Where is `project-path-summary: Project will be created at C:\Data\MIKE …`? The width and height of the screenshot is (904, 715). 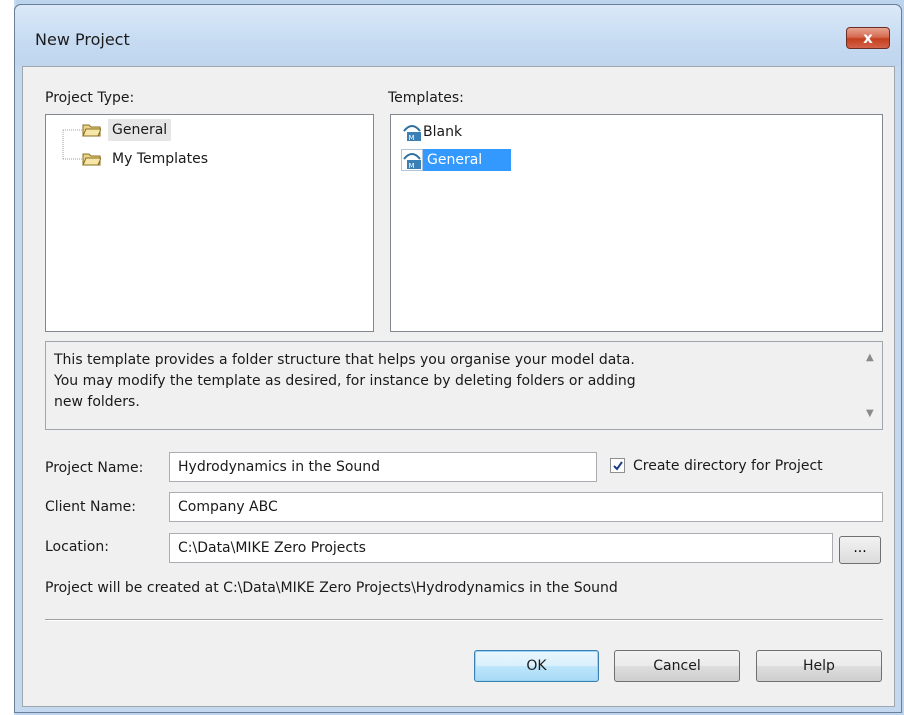 project-path-summary: Project will be created at C:\Data\MIKE … is located at coordinates (331, 588).